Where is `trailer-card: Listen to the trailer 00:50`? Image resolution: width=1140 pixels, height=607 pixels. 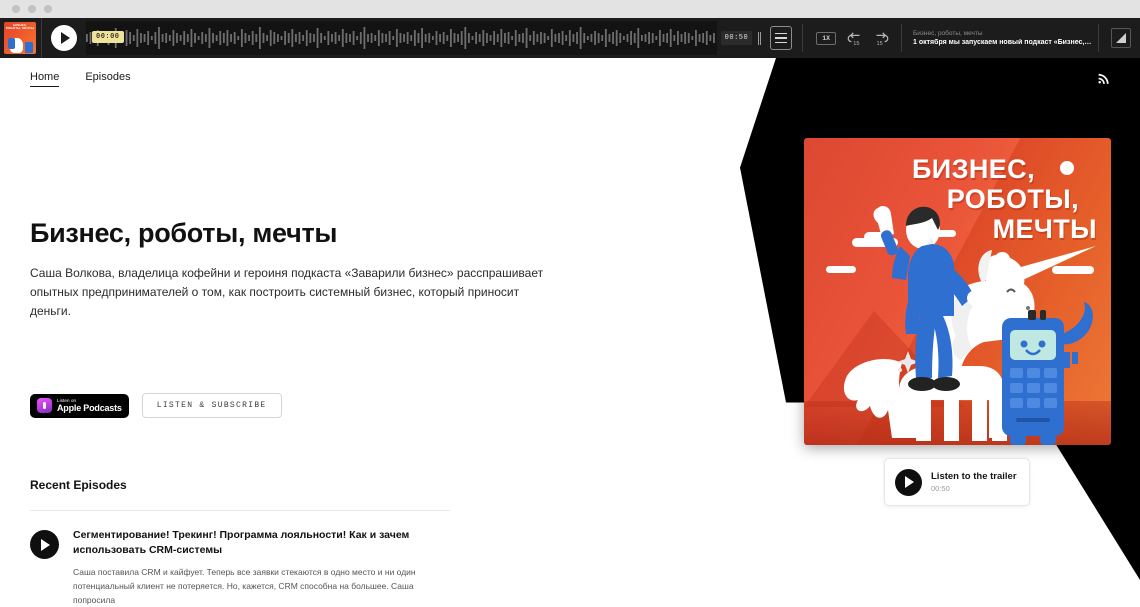
trailer-card: Listen to the trailer 00:50 is located at coordinates (957, 482).